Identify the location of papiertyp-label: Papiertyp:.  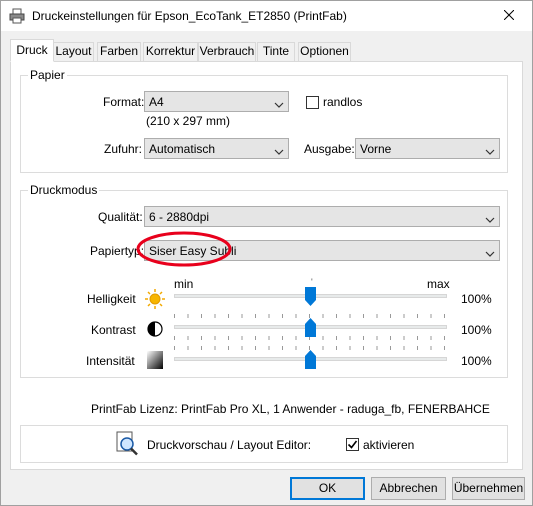
(117, 251).